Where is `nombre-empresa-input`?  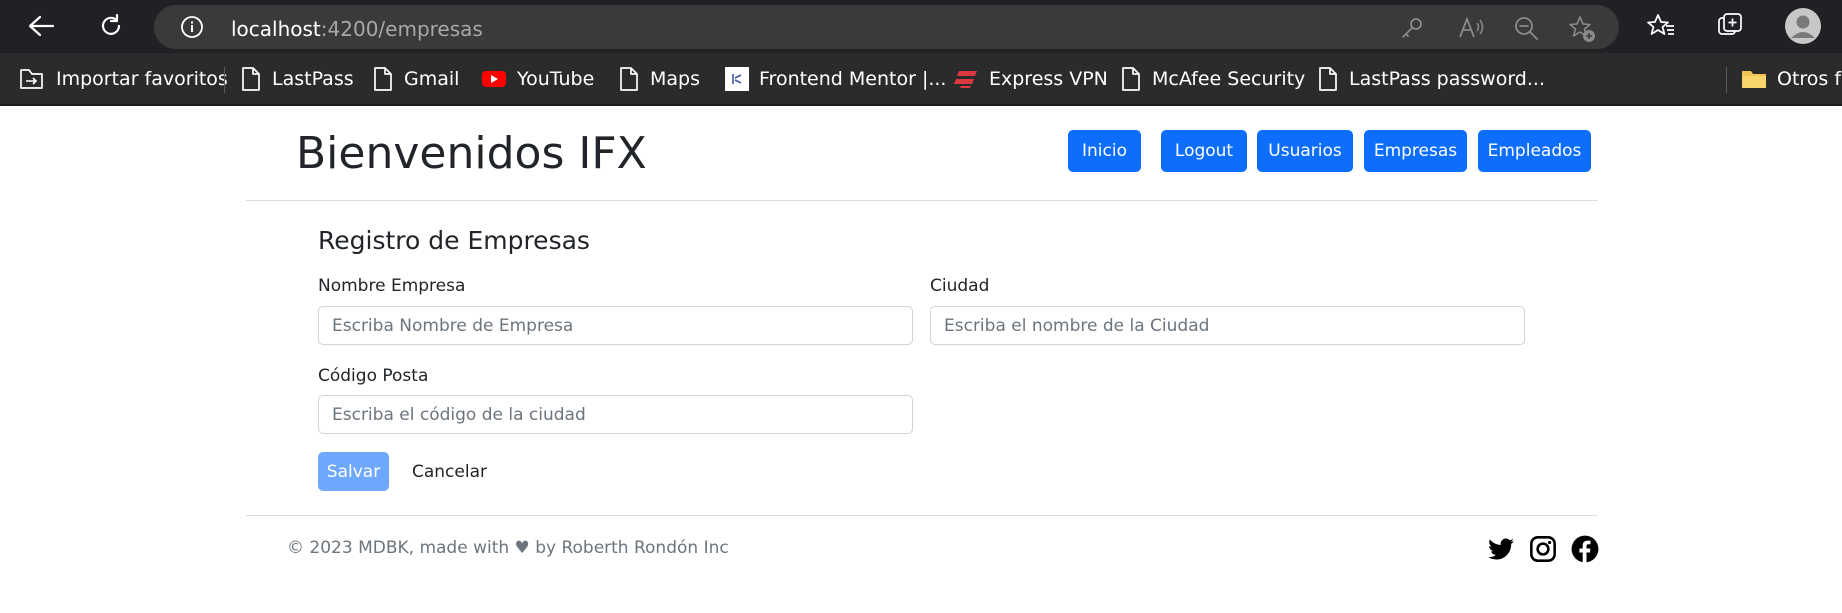 nombre-empresa-input is located at coordinates (615, 325).